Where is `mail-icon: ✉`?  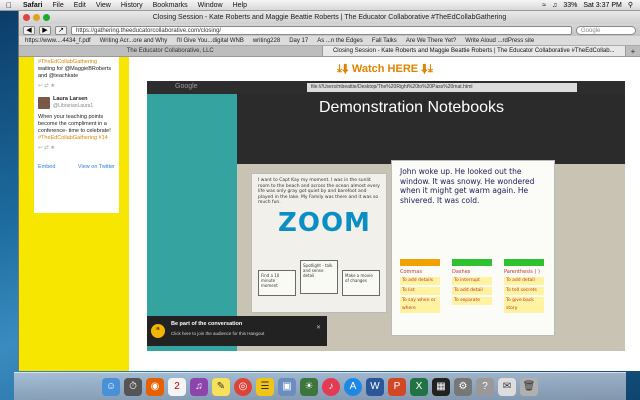 mail-icon: ✉ is located at coordinates (507, 386).